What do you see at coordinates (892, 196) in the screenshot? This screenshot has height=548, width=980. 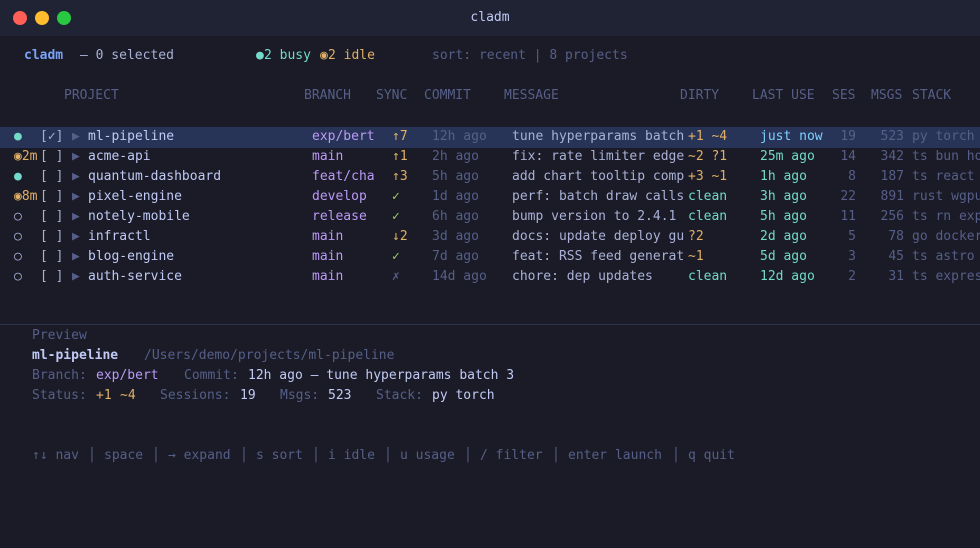 I see `message-count: 891` at bounding box center [892, 196].